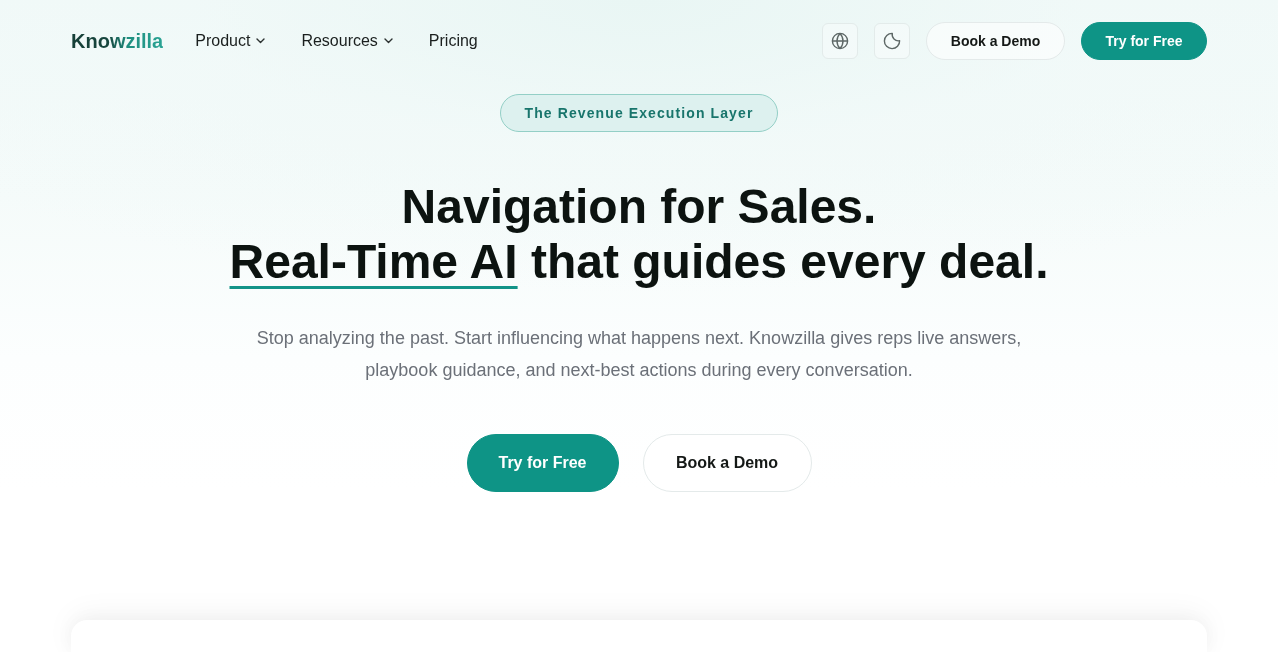 This screenshot has width=1278, height=652. I want to click on globe-icon, so click(840, 41).